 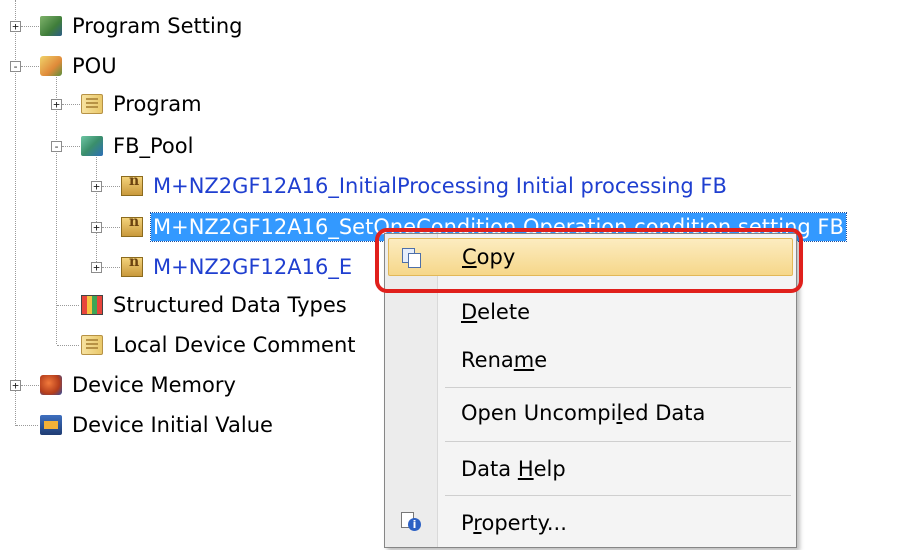 I want to click on tree-item-label: POU, so click(x=94, y=66).